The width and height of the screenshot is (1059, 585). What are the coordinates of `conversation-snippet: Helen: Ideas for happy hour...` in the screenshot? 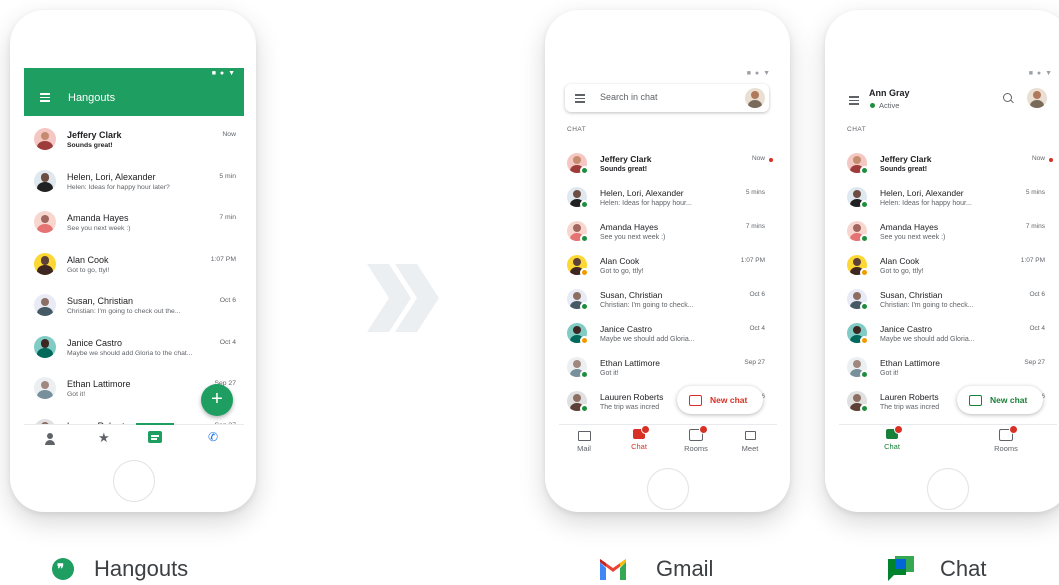 It's located at (926, 203).